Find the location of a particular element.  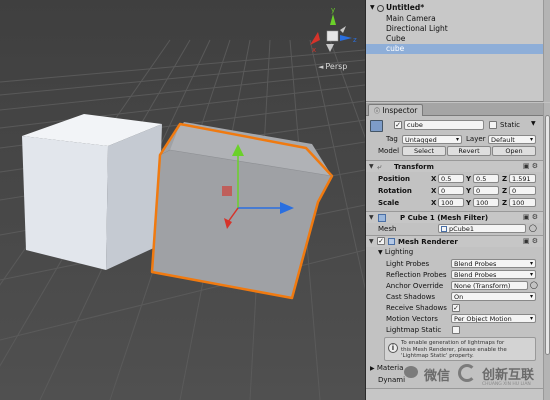

mesh-value: pCube1 is located at coordinates (462, 229).